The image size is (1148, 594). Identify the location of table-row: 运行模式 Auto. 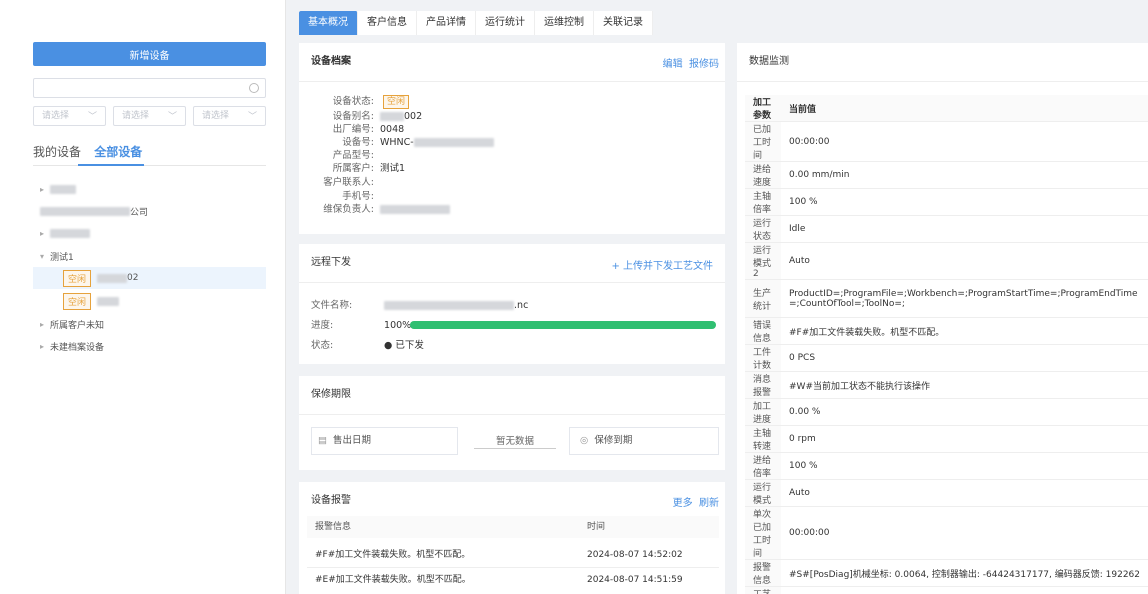
(946, 493).